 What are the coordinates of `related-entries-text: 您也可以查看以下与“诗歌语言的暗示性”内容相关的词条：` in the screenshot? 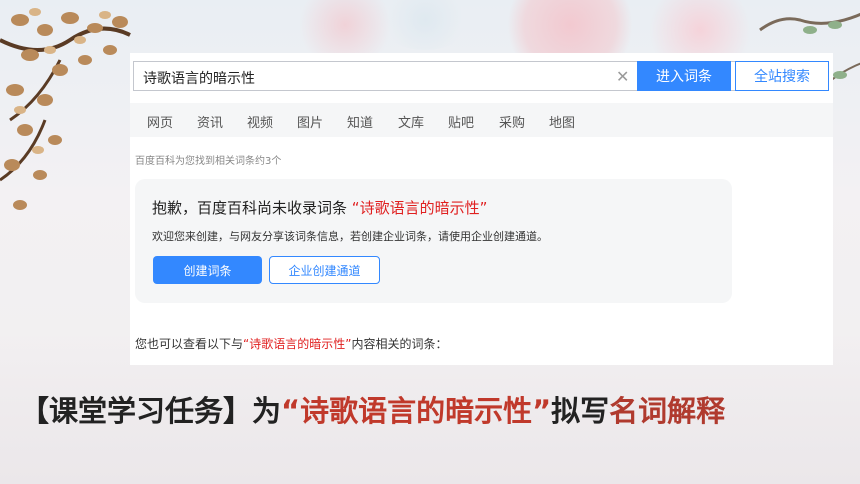 It's located at (291, 343).